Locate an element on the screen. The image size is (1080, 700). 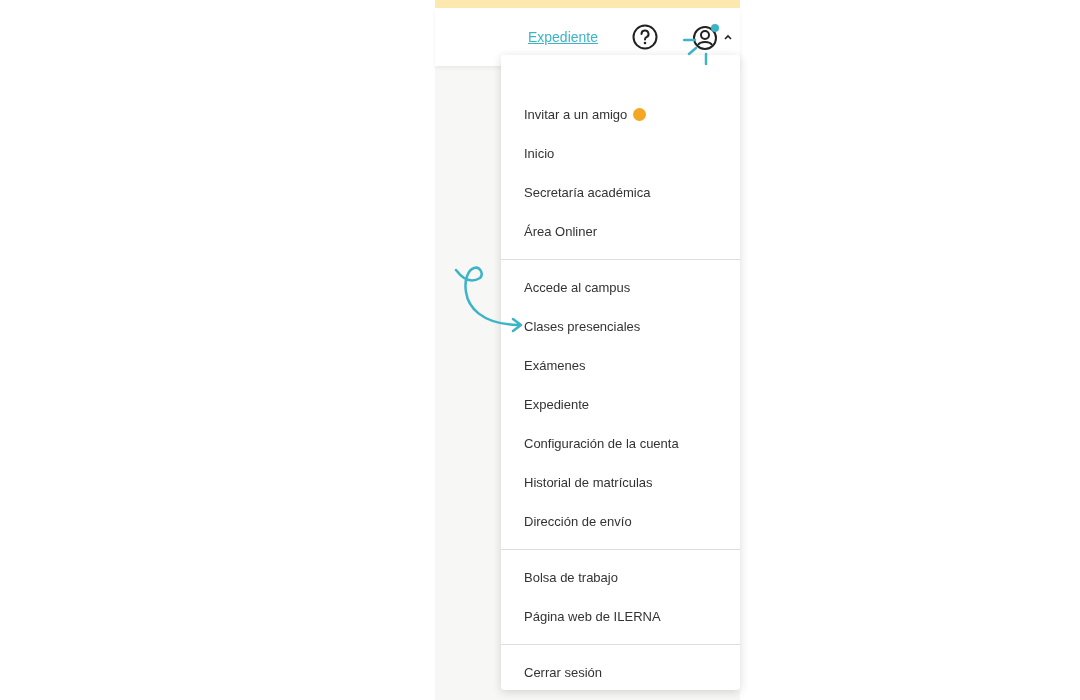
menu-item: Invitar a un amigo is located at coordinates (620, 114).